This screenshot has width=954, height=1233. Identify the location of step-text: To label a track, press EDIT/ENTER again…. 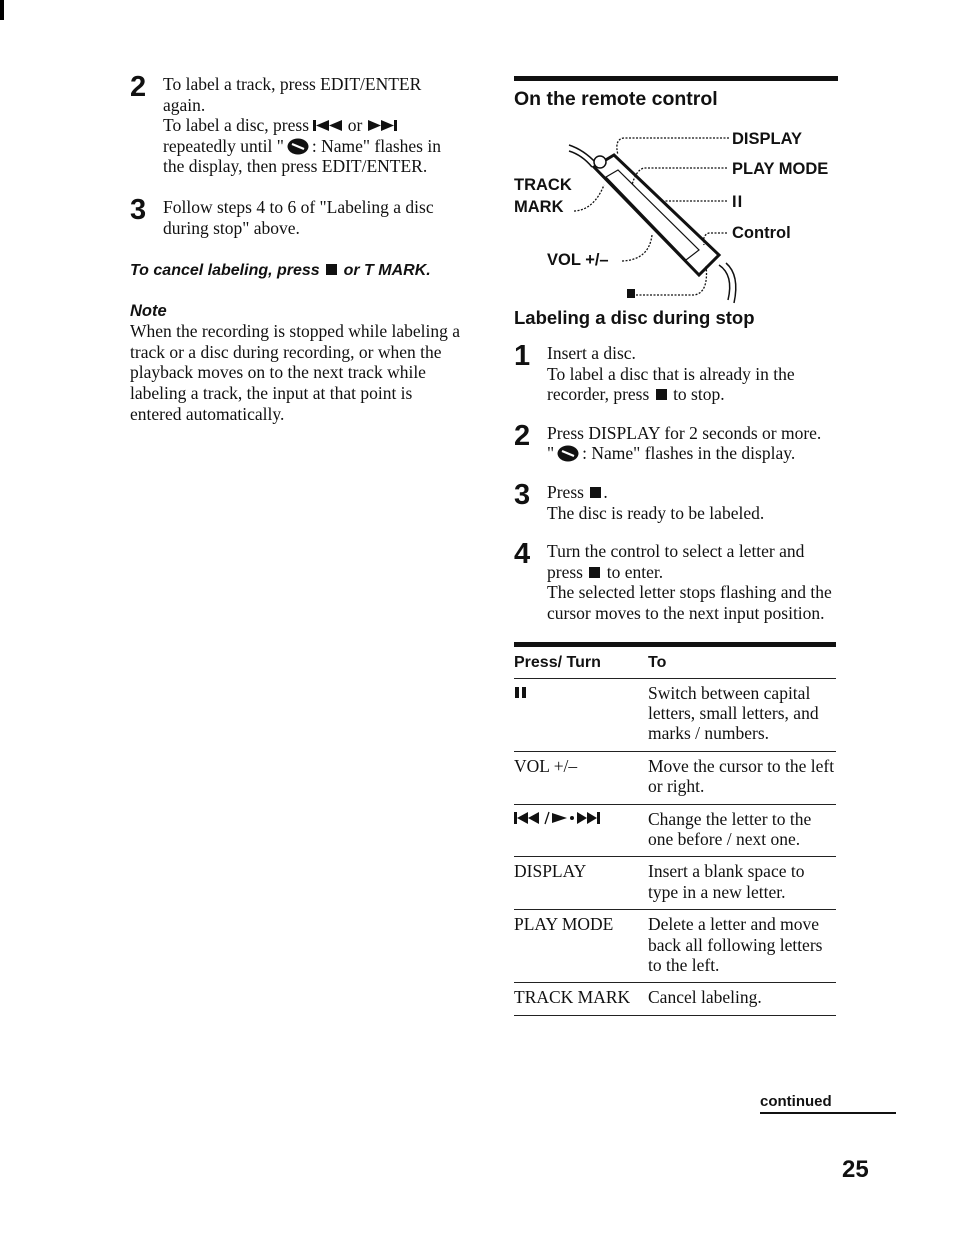
(292, 94).